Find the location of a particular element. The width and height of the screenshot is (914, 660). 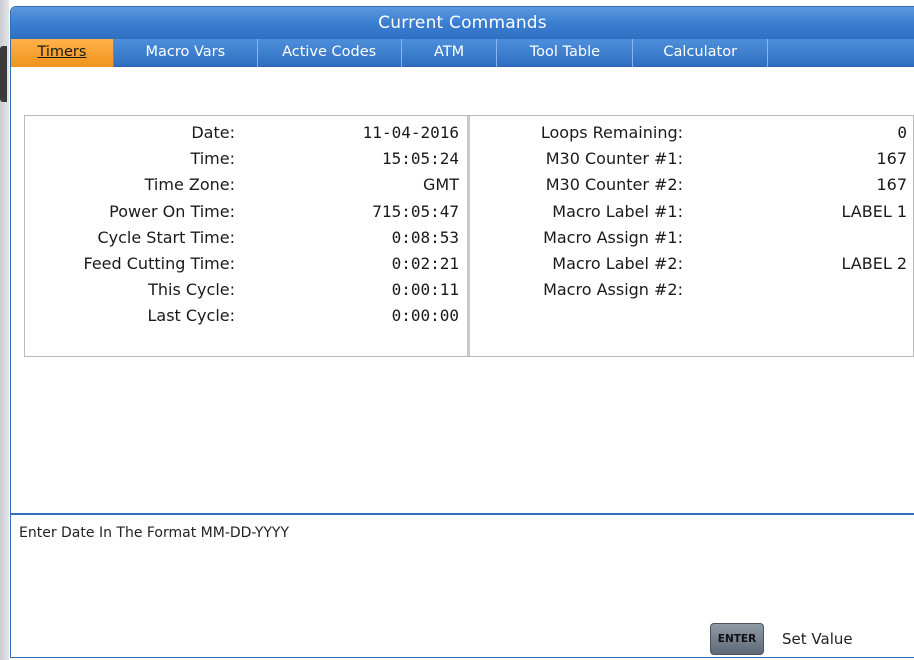

tab-macro-vars: Macro Vars is located at coordinates (186, 53).